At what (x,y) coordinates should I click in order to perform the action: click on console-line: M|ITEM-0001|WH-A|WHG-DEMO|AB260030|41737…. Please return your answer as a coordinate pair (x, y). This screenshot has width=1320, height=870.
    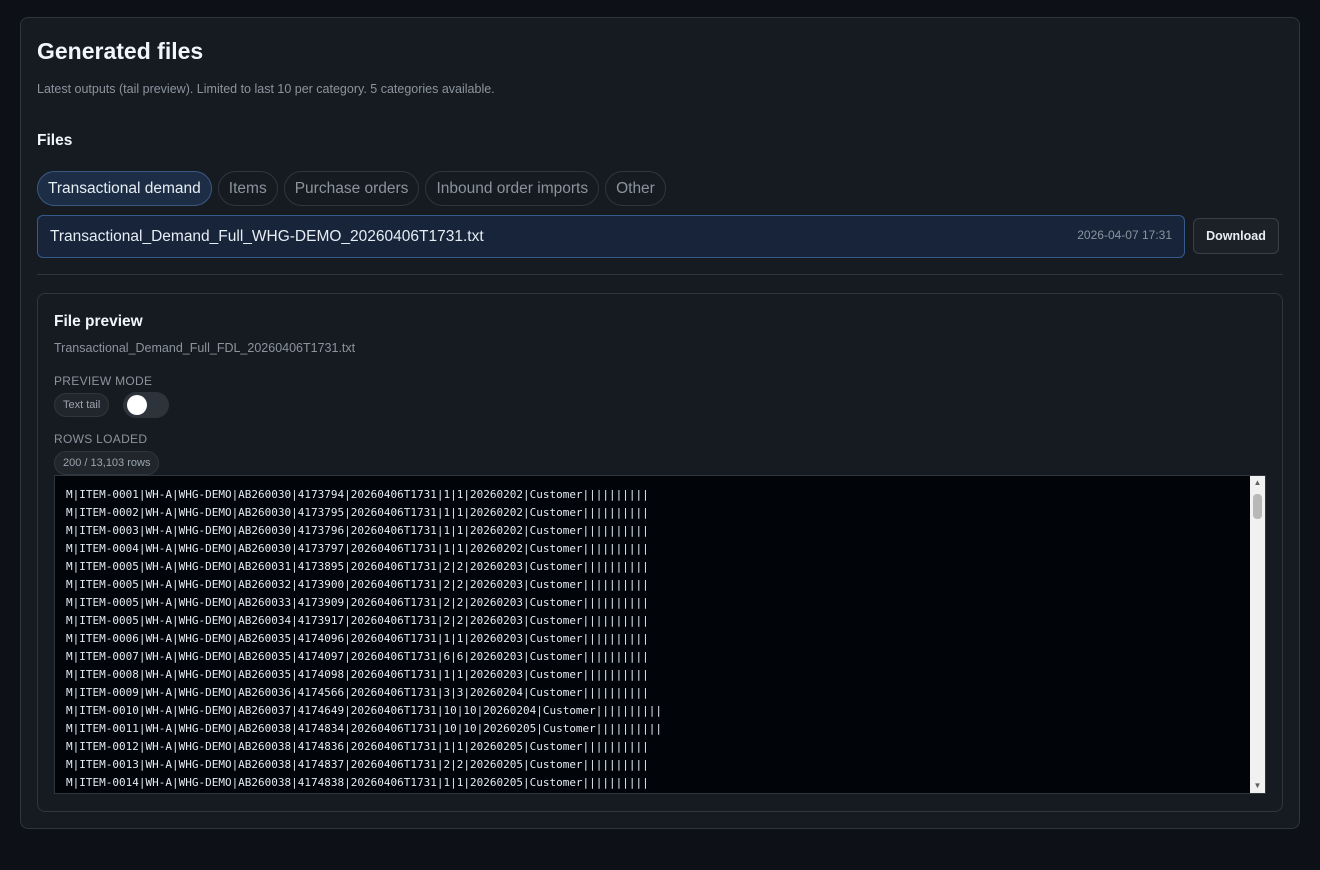
    Looking at the image, I should click on (357, 494).